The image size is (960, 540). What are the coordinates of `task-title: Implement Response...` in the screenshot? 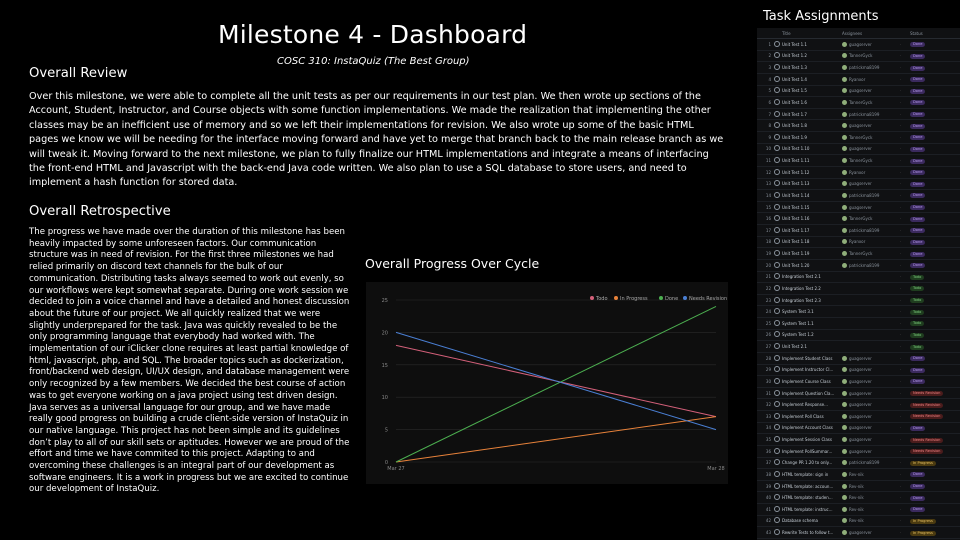 It's located at (812, 404).